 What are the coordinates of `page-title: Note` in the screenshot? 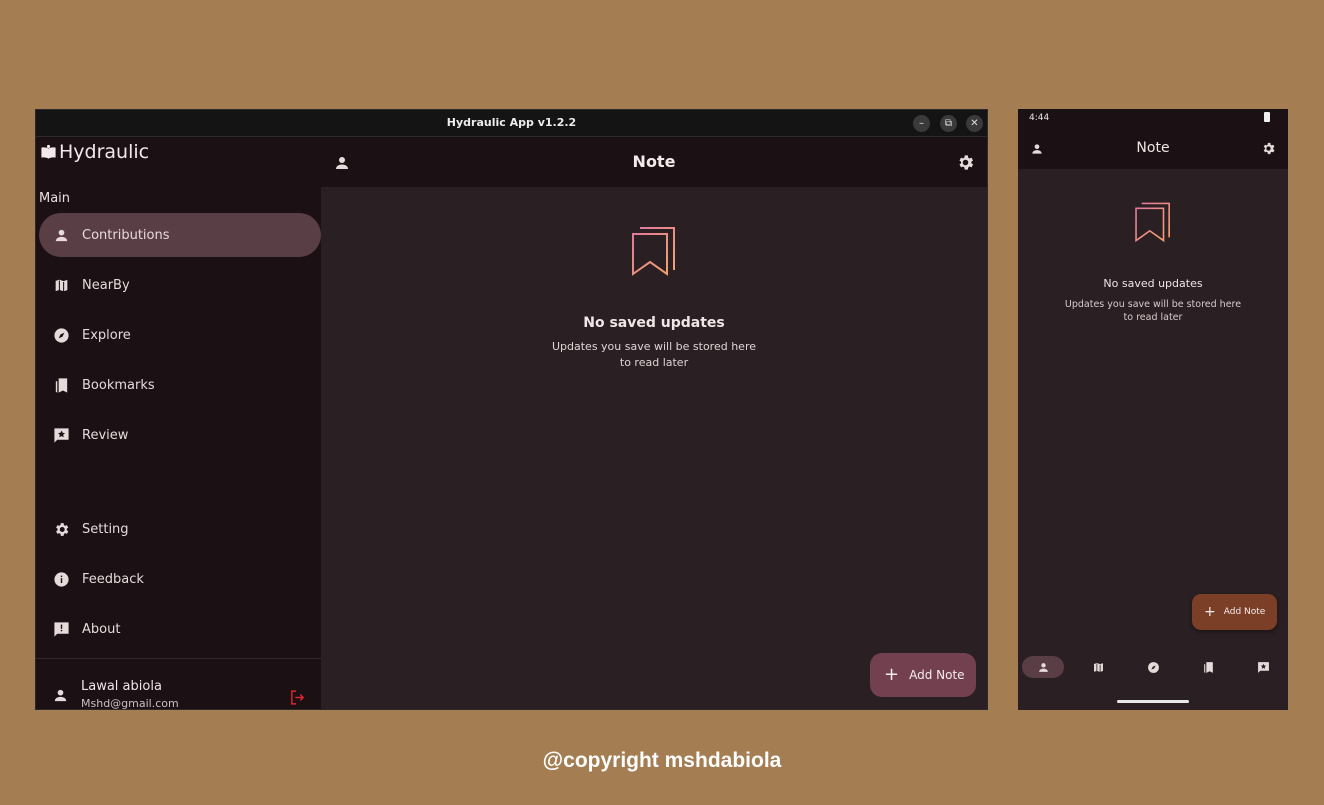 It's located at (654, 161).